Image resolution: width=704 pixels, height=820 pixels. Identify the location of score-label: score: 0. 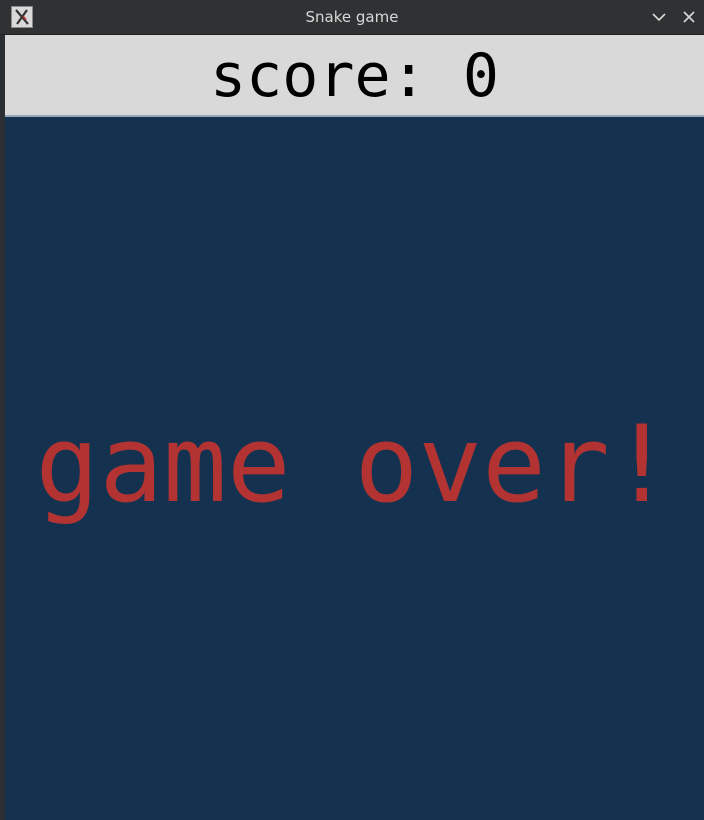
(354, 76).